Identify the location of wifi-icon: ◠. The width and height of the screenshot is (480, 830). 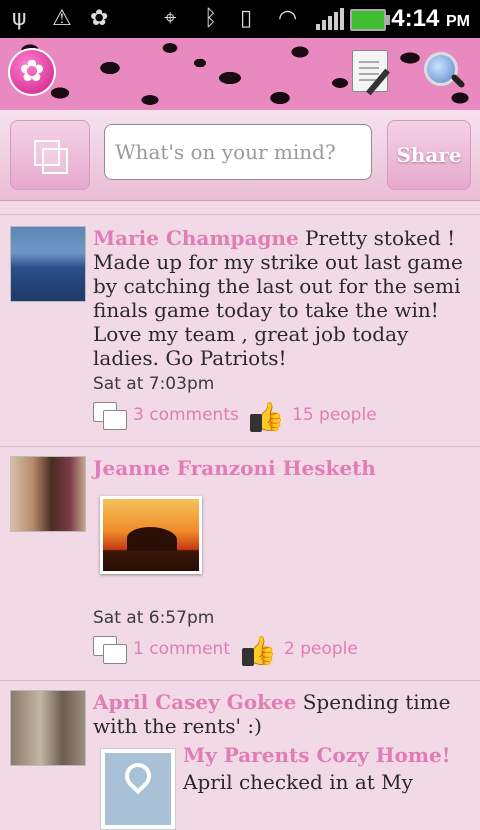
(288, 18).